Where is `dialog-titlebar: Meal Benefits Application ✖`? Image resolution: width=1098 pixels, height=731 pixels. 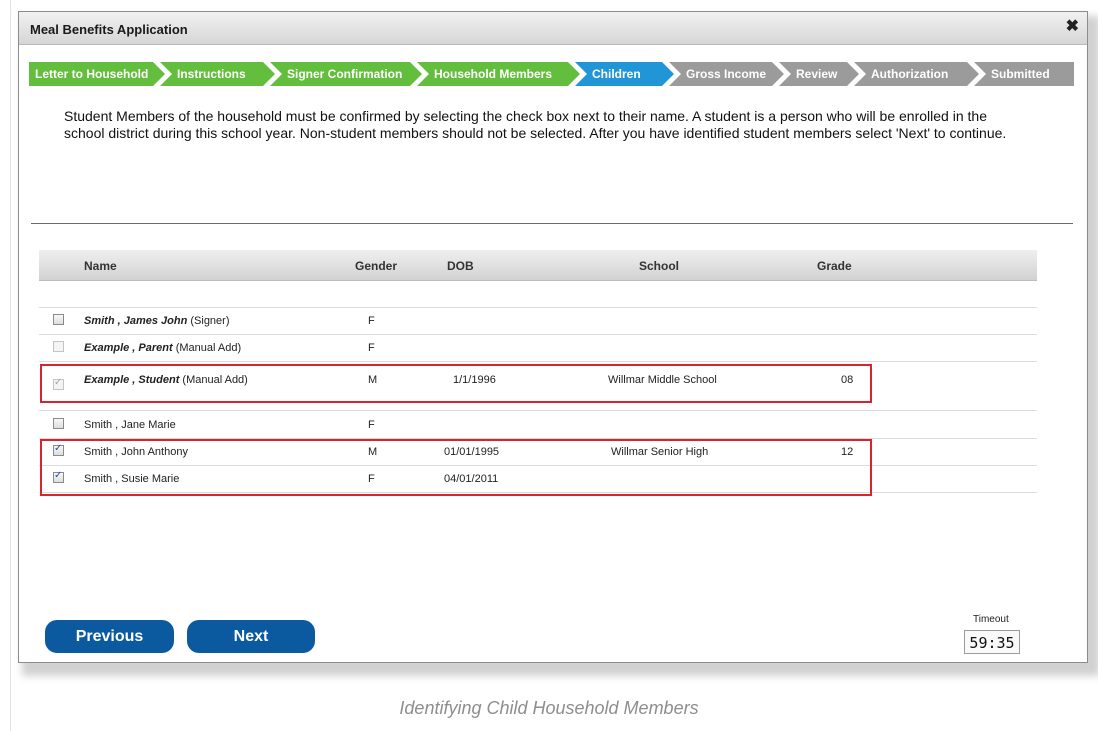 dialog-titlebar: Meal Benefits Application ✖ is located at coordinates (553, 28).